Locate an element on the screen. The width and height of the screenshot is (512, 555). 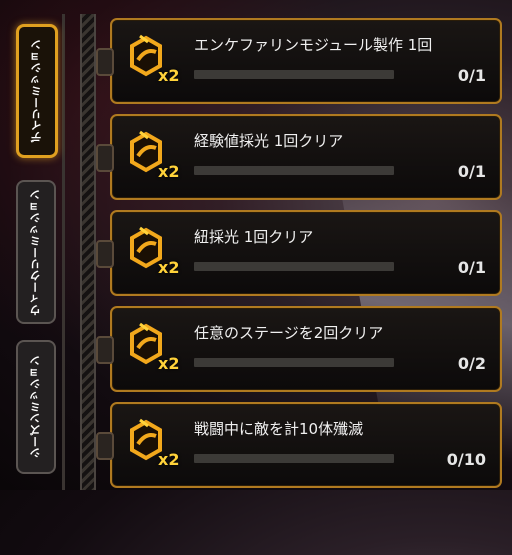
tab-weekly-label: ウィークリーミッション is located at coordinates (35, 252).